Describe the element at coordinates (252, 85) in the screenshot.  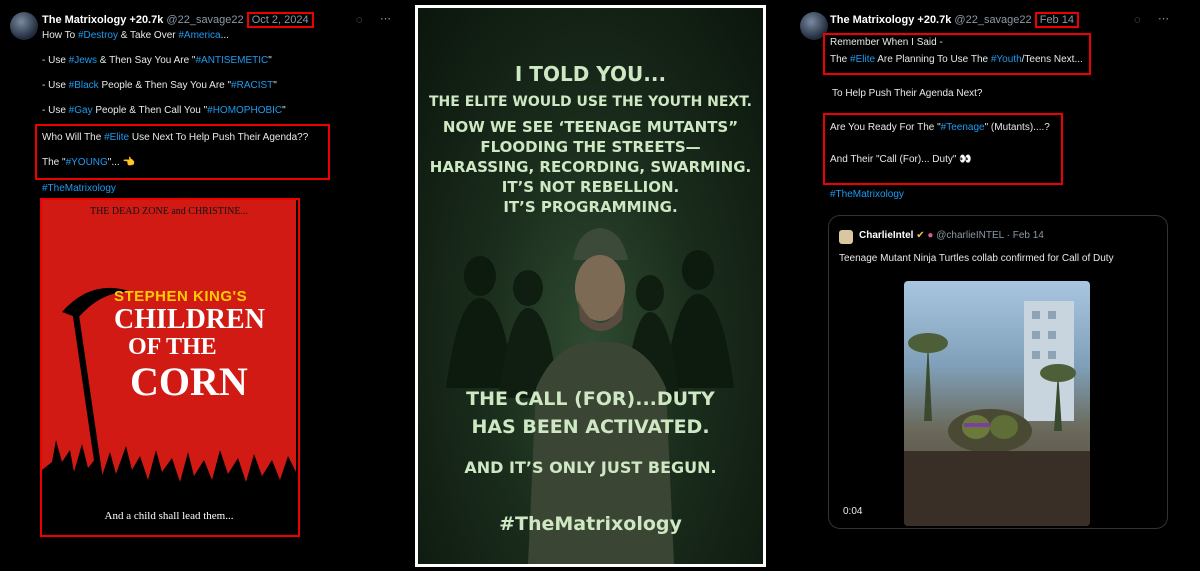
I see `hashtag-link: #RACIST` at that location.